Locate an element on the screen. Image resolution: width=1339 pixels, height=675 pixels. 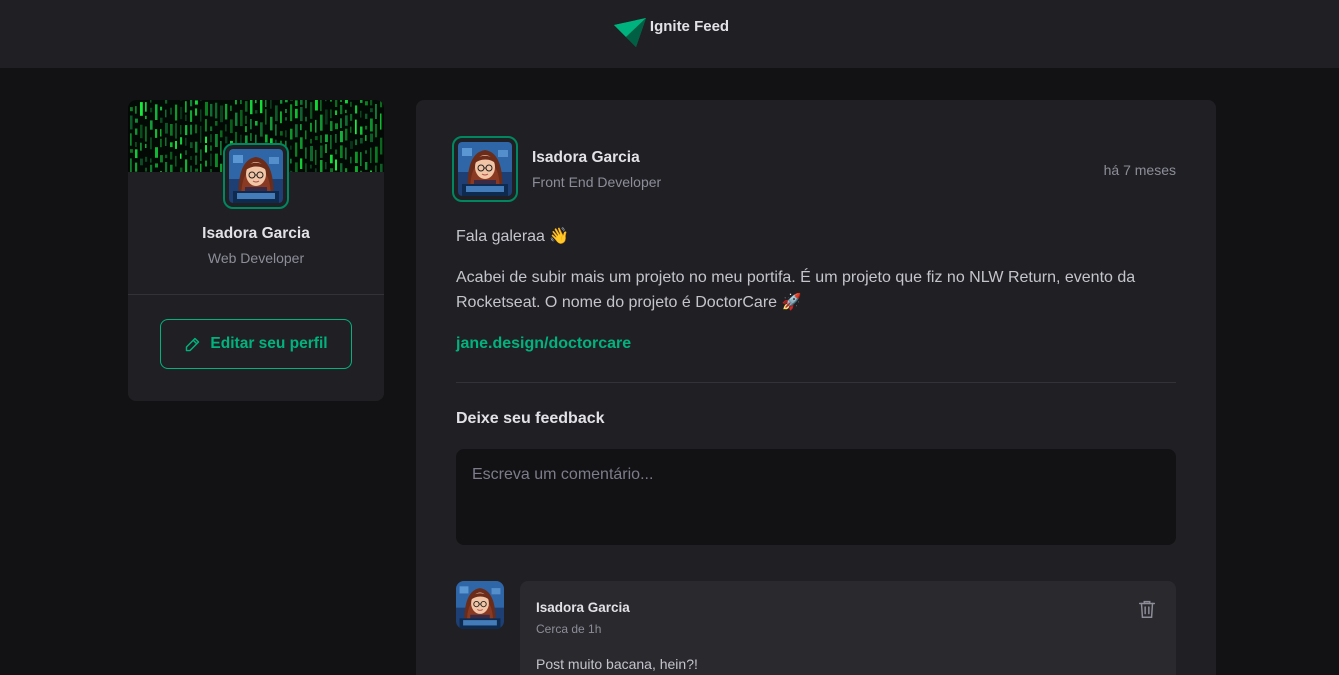
comment-time: Cerca de 1h is located at coordinates (569, 629).